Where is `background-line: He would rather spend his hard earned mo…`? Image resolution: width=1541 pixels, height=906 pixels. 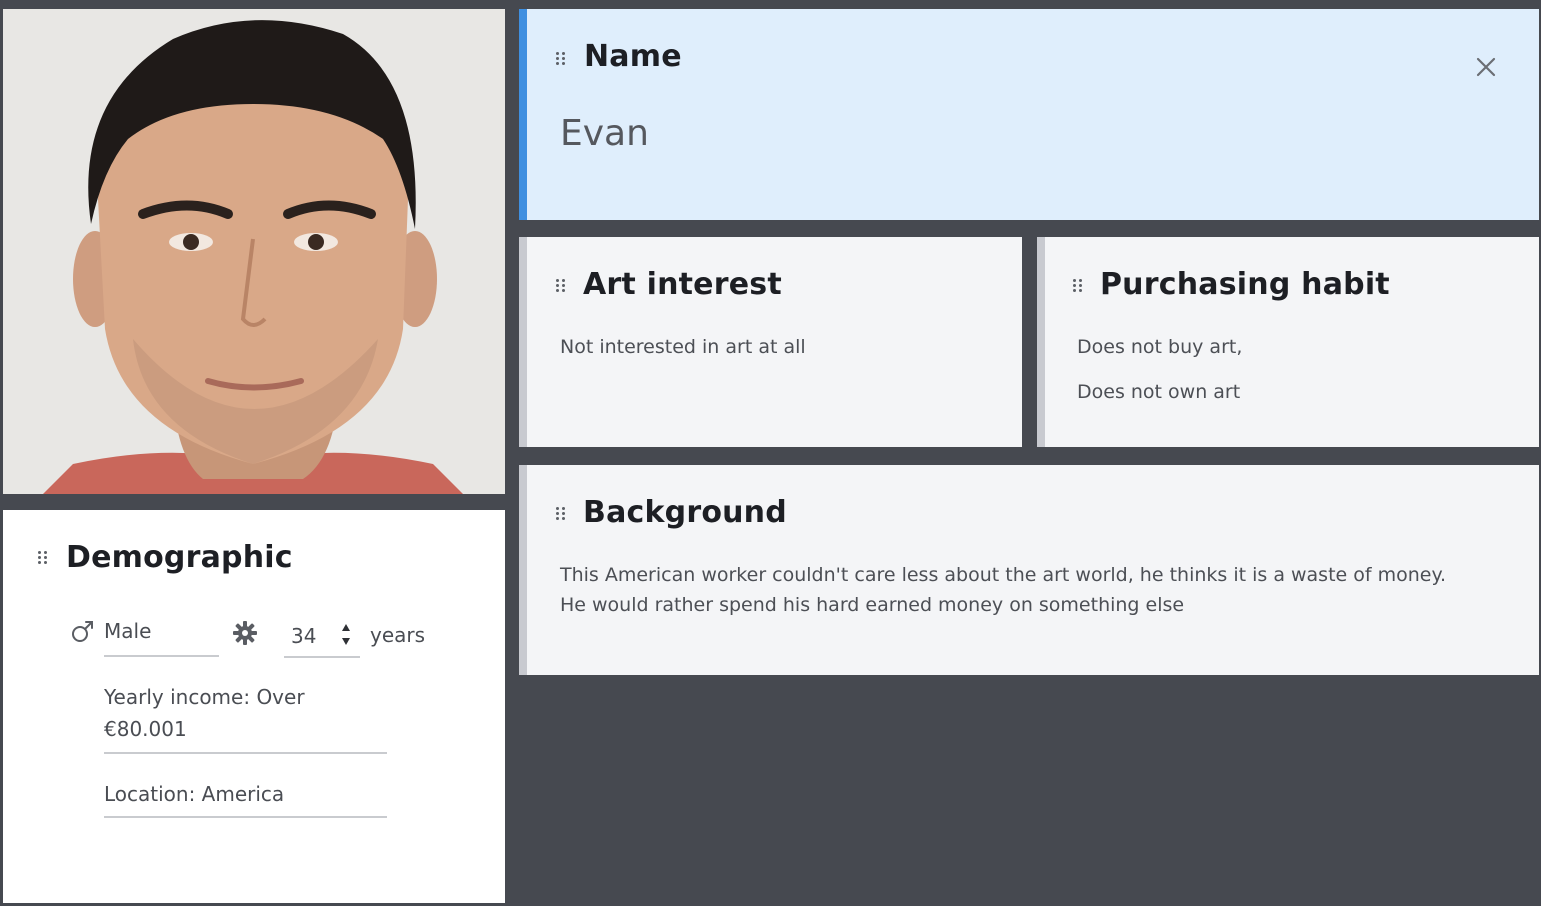
background-line: He would rather spend his hard earned mo… is located at coordinates (872, 605).